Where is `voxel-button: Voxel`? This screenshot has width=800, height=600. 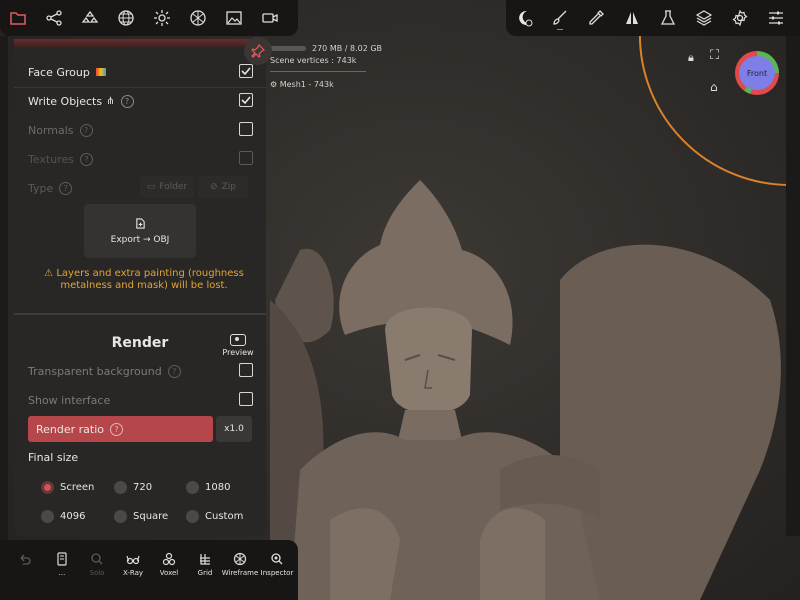 voxel-button: Voxel is located at coordinates (169, 564).